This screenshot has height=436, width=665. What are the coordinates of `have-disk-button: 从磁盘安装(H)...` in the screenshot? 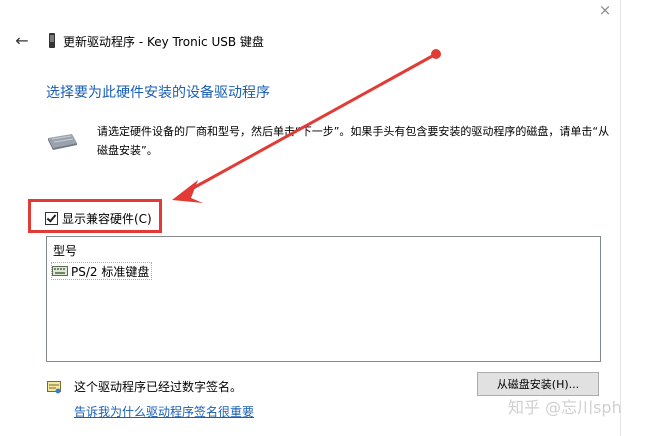 It's located at (538, 384).